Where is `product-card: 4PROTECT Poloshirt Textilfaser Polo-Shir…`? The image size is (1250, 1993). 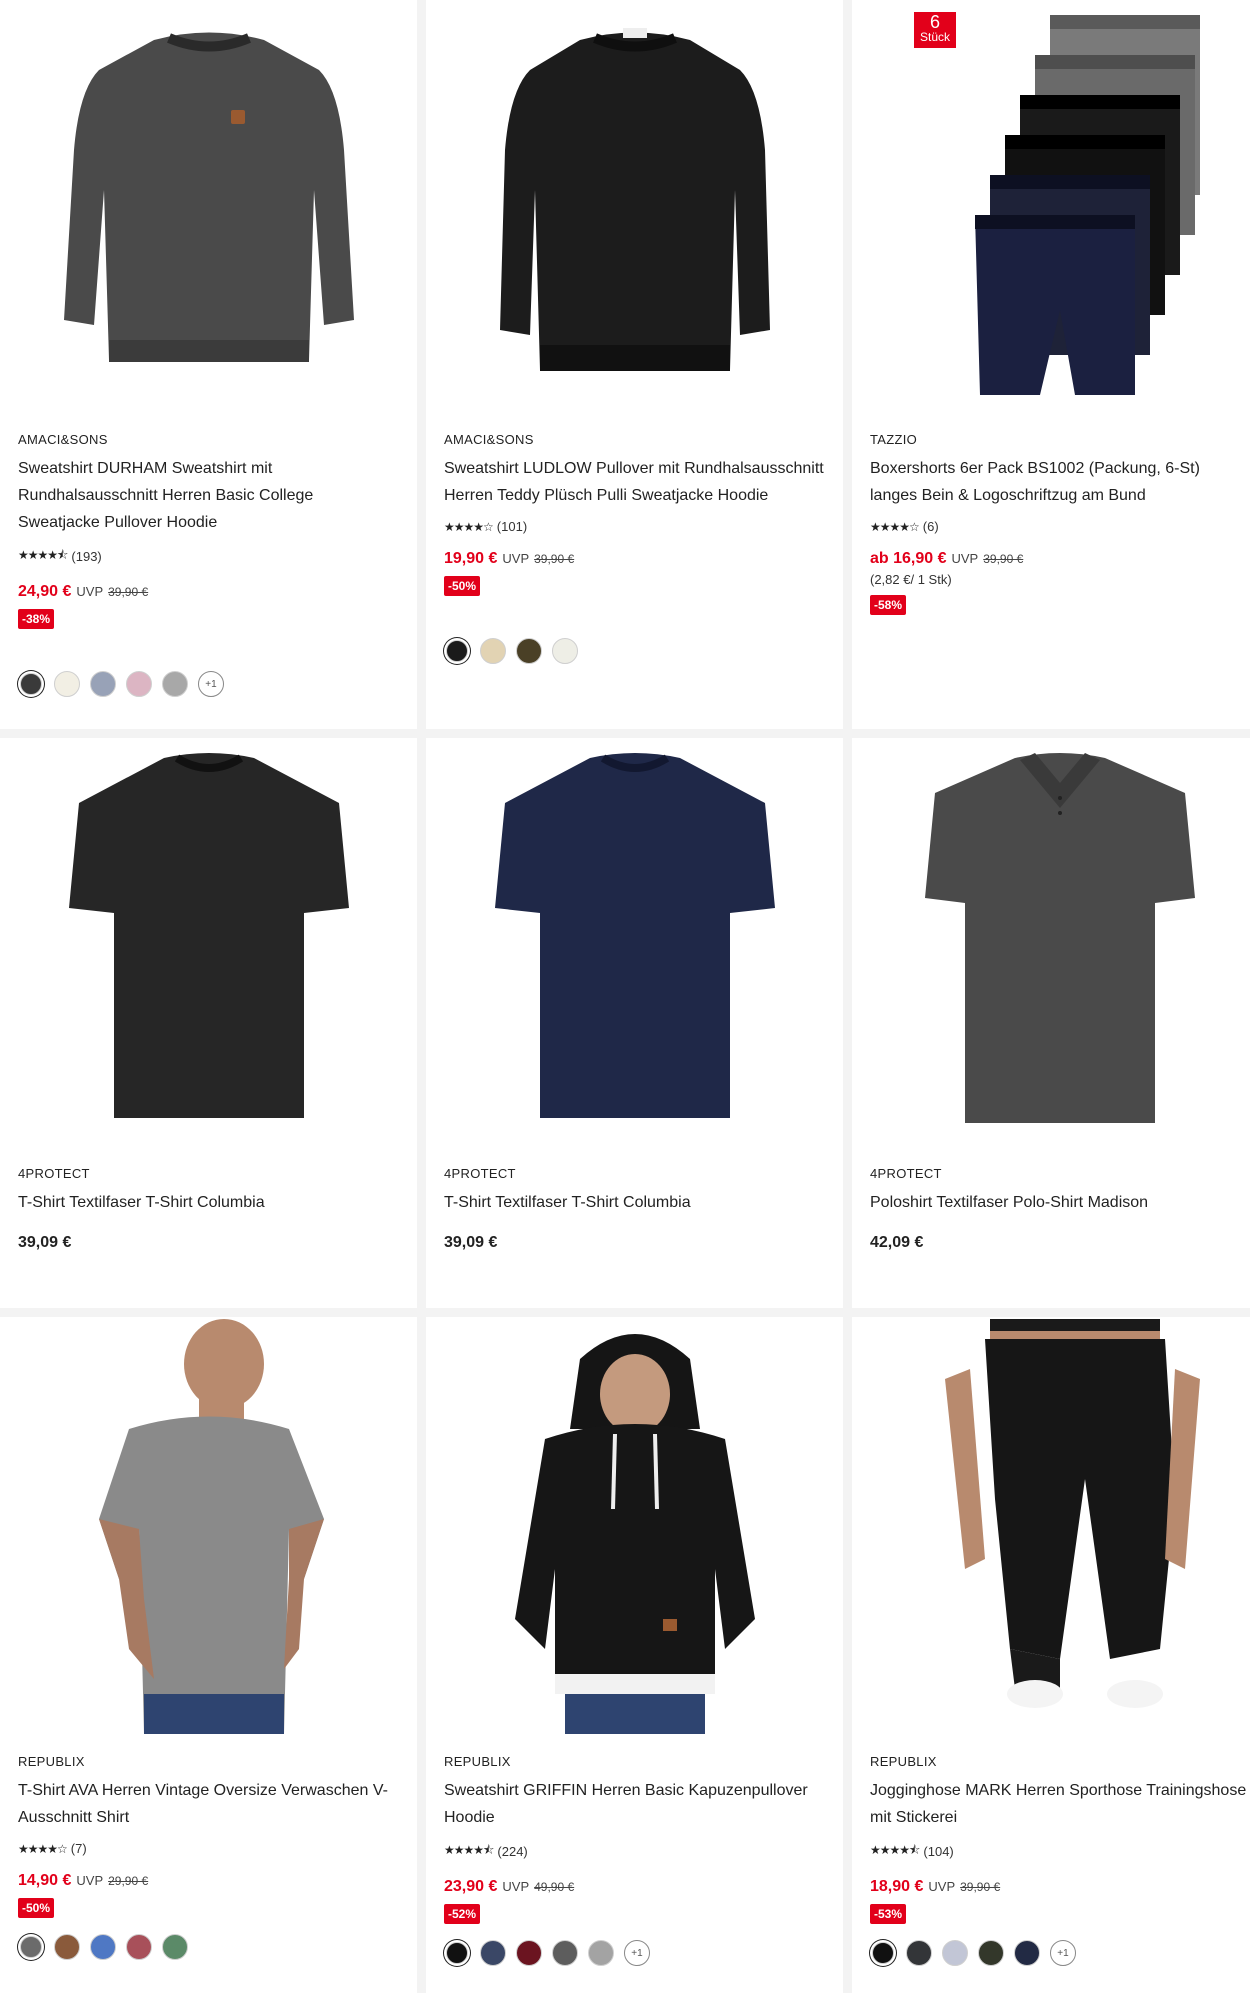
product-card: 4PROTECT Poloshirt Textilfaser Polo-Shir… is located at coordinates (1051, 1023).